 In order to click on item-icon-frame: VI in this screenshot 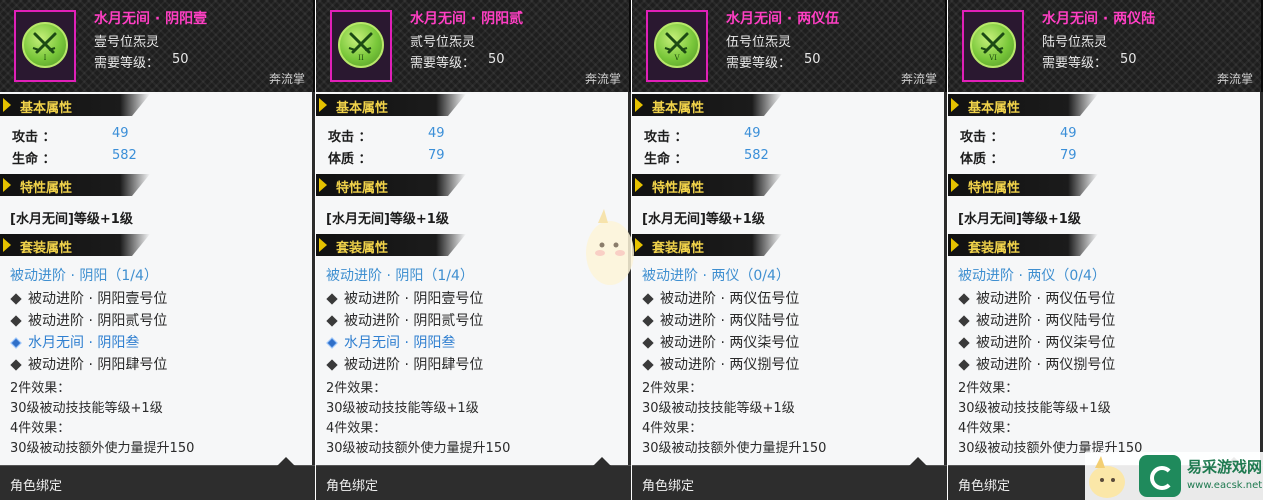, I will do `click(993, 46)`.